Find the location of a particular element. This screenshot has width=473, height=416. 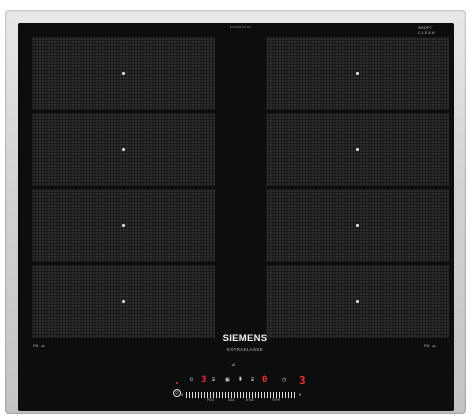

model-code: EX645FXC1E is located at coordinates (240, 27).